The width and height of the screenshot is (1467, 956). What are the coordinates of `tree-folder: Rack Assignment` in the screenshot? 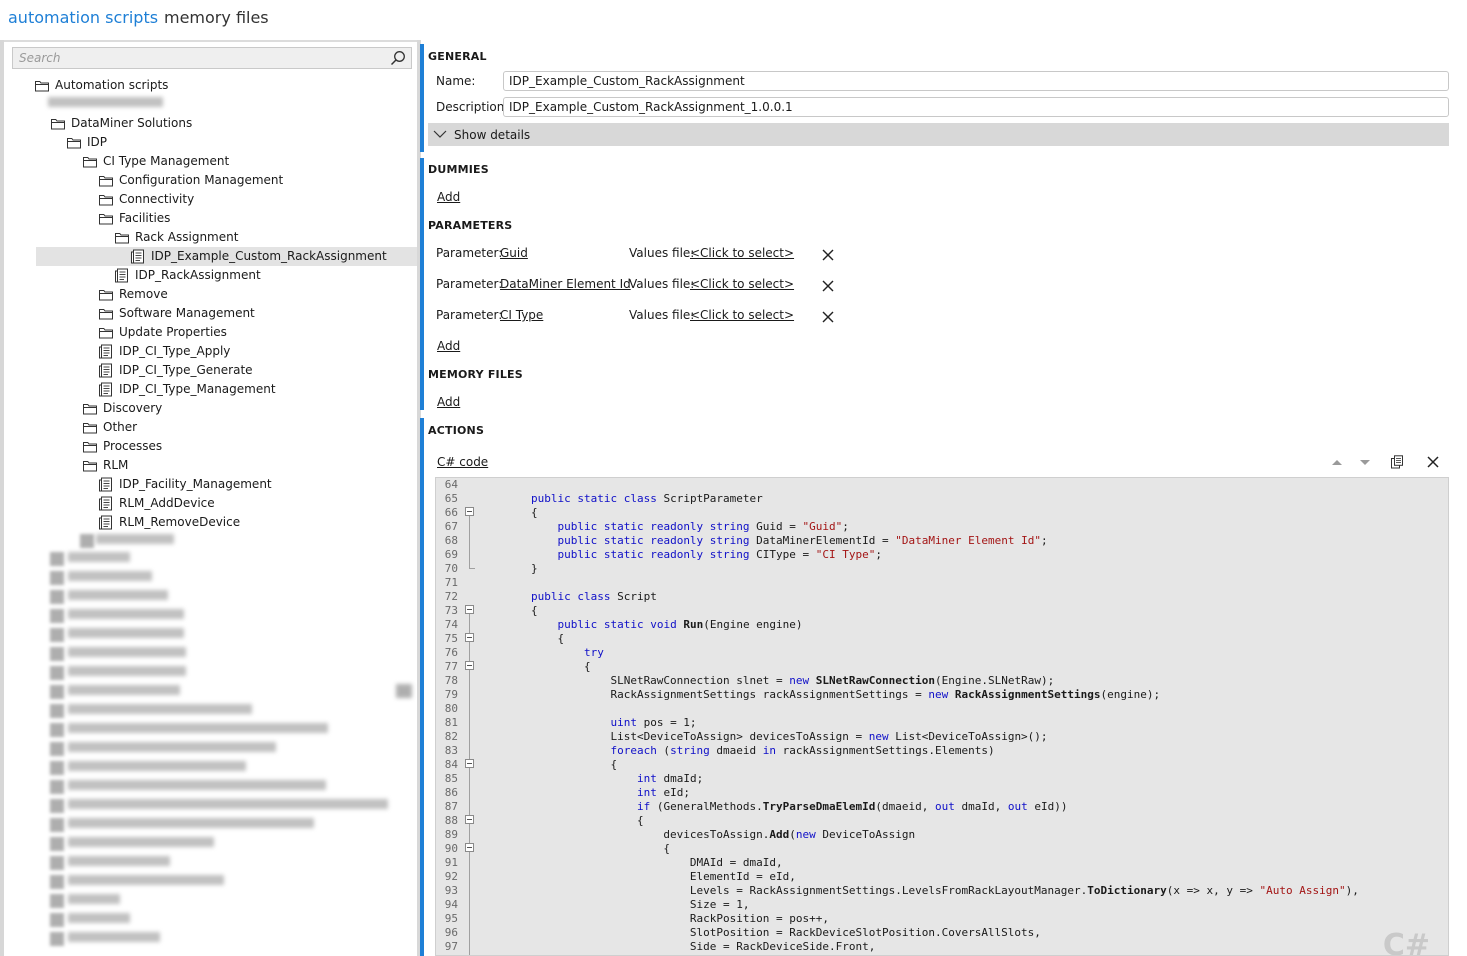 It's located at (210, 237).